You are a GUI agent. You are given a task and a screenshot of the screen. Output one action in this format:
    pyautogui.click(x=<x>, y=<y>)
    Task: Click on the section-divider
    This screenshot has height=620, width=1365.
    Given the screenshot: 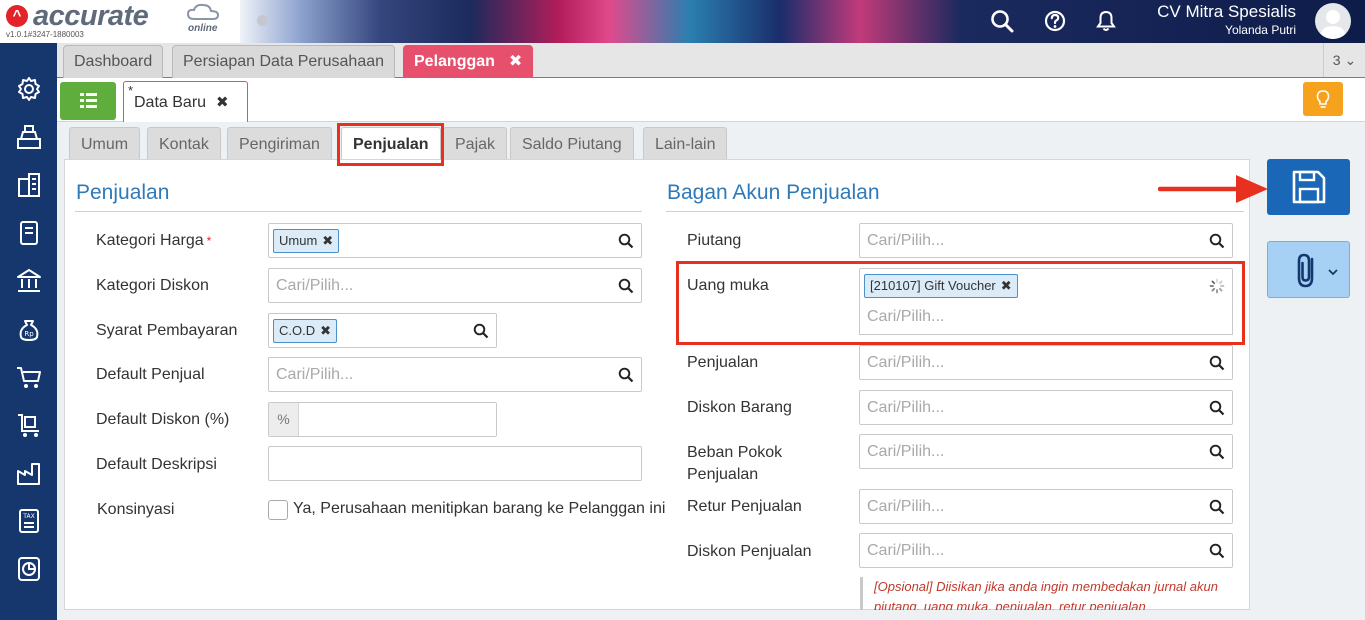 What is the action you would take?
    pyautogui.click(x=358, y=211)
    